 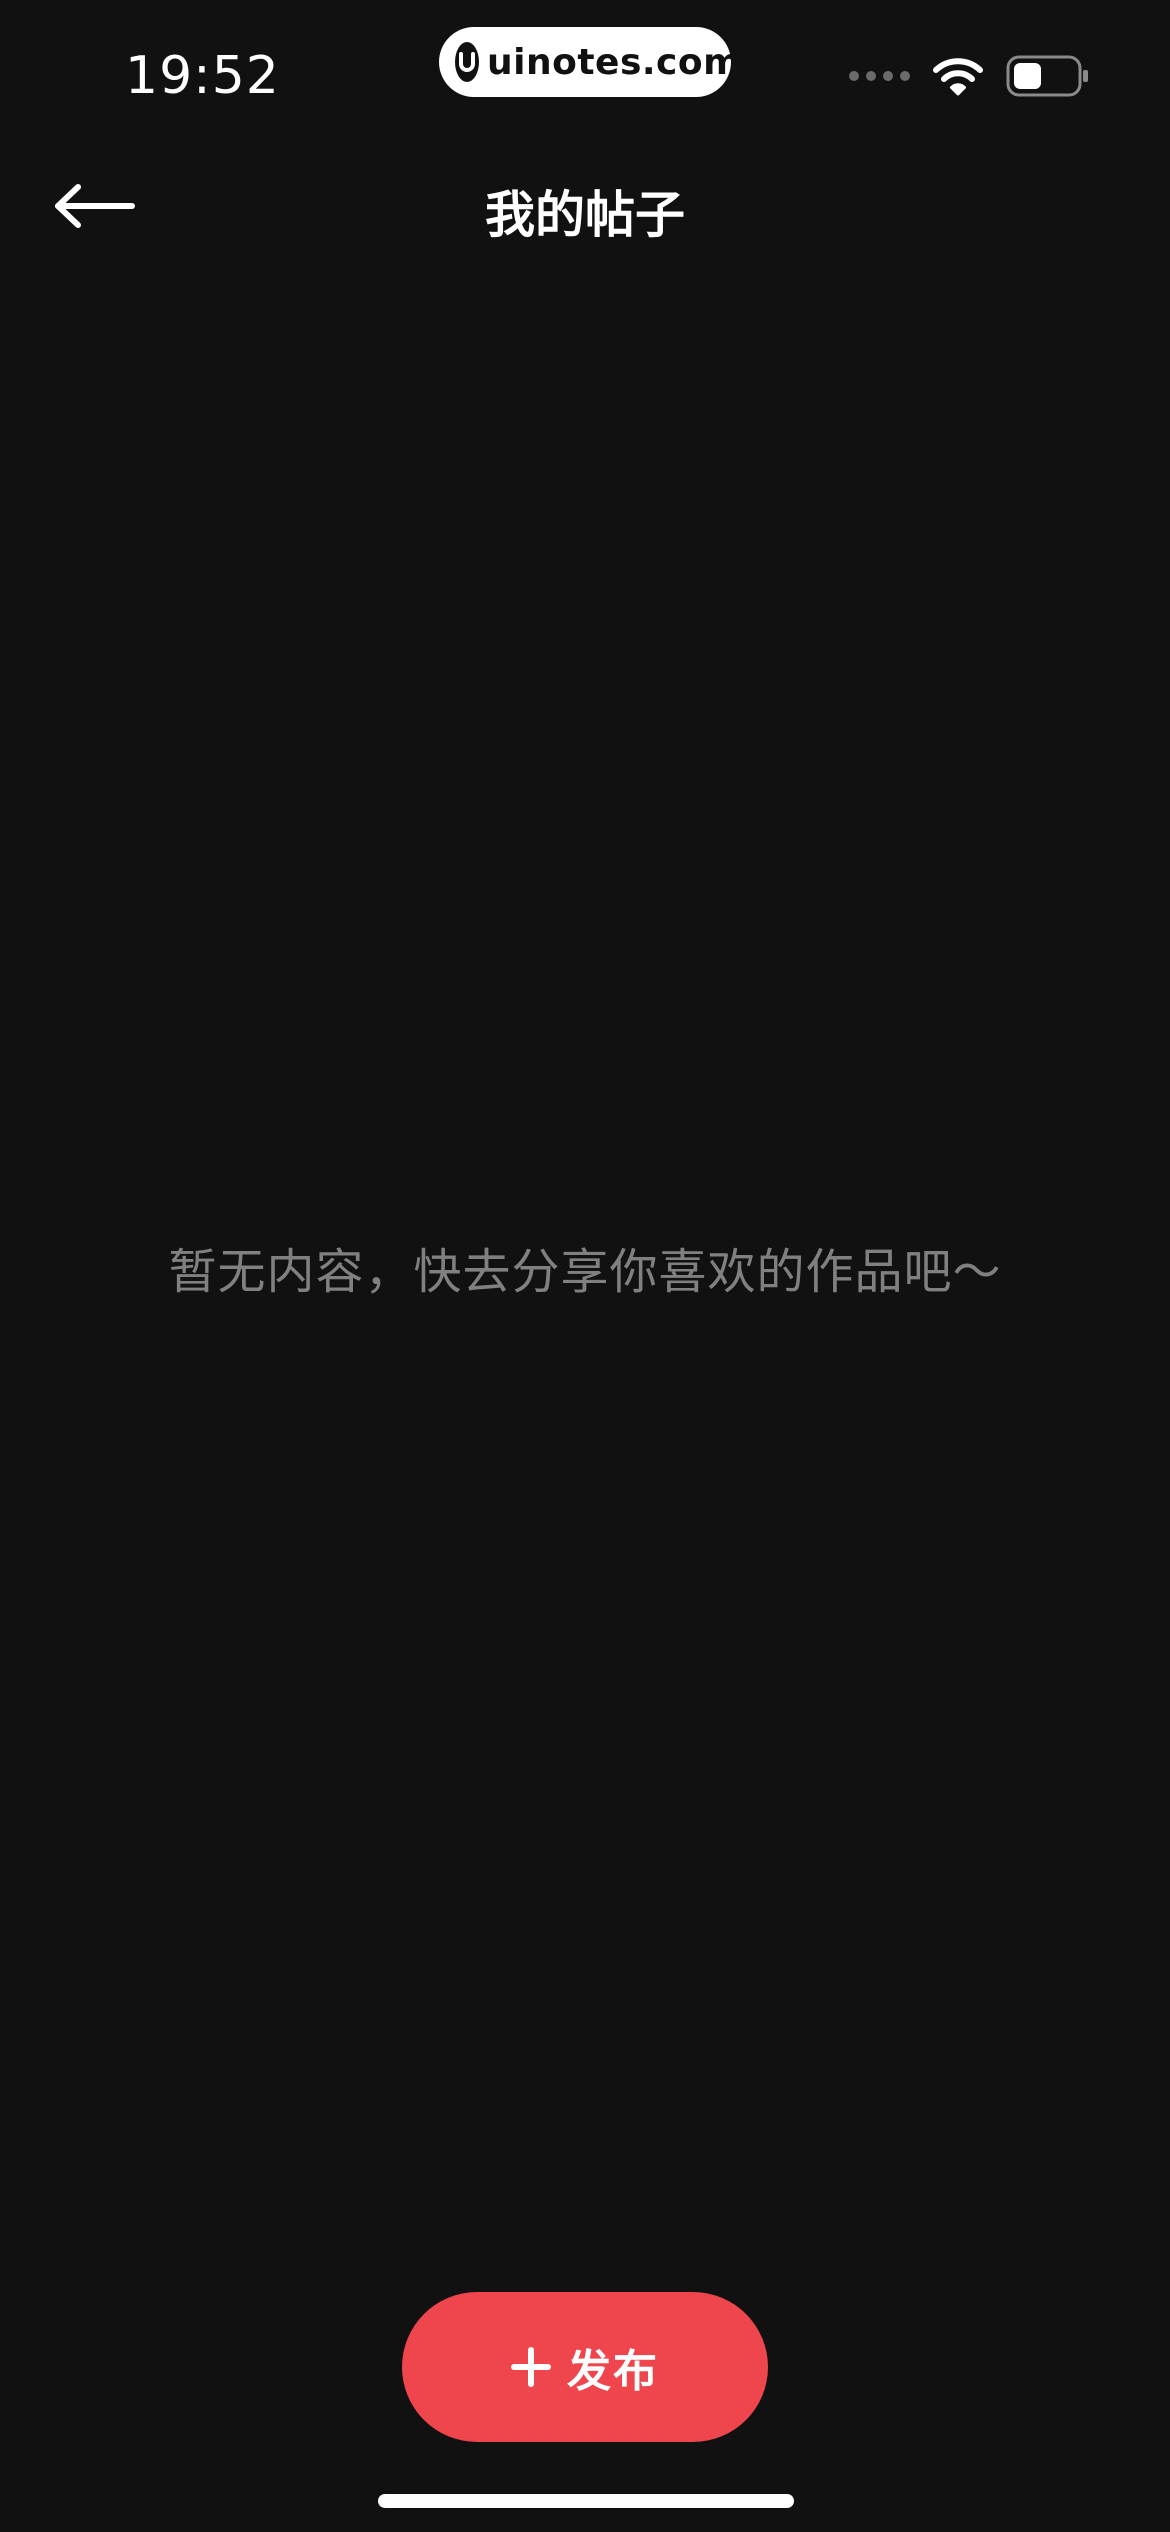 What do you see at coordinates (1047, 76) in the screenshot?
I see `battery-icon` at bounding box center [1047, 76].